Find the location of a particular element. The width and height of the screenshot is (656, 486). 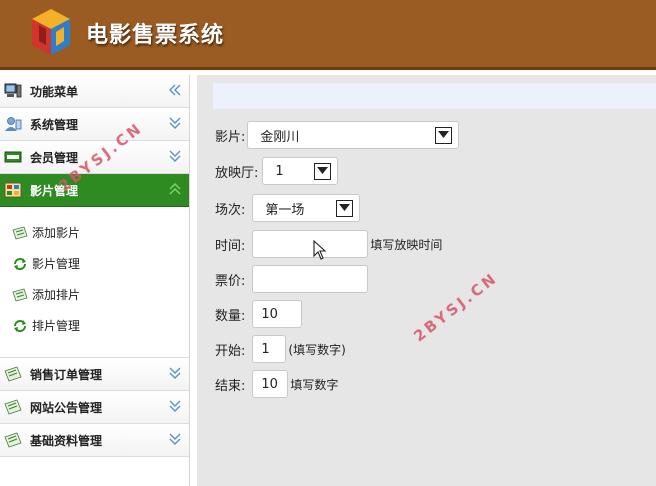

start-row: 开始: 1 (填写数字) is located at coordinates (280, 349).